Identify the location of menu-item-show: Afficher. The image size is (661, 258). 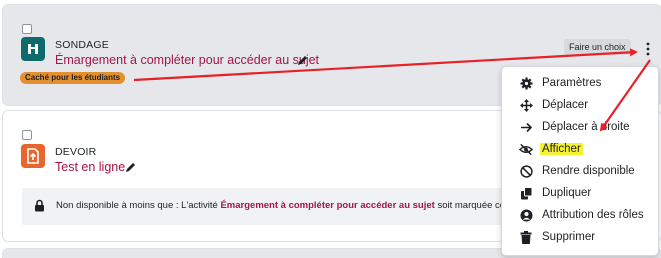
(580, 149).